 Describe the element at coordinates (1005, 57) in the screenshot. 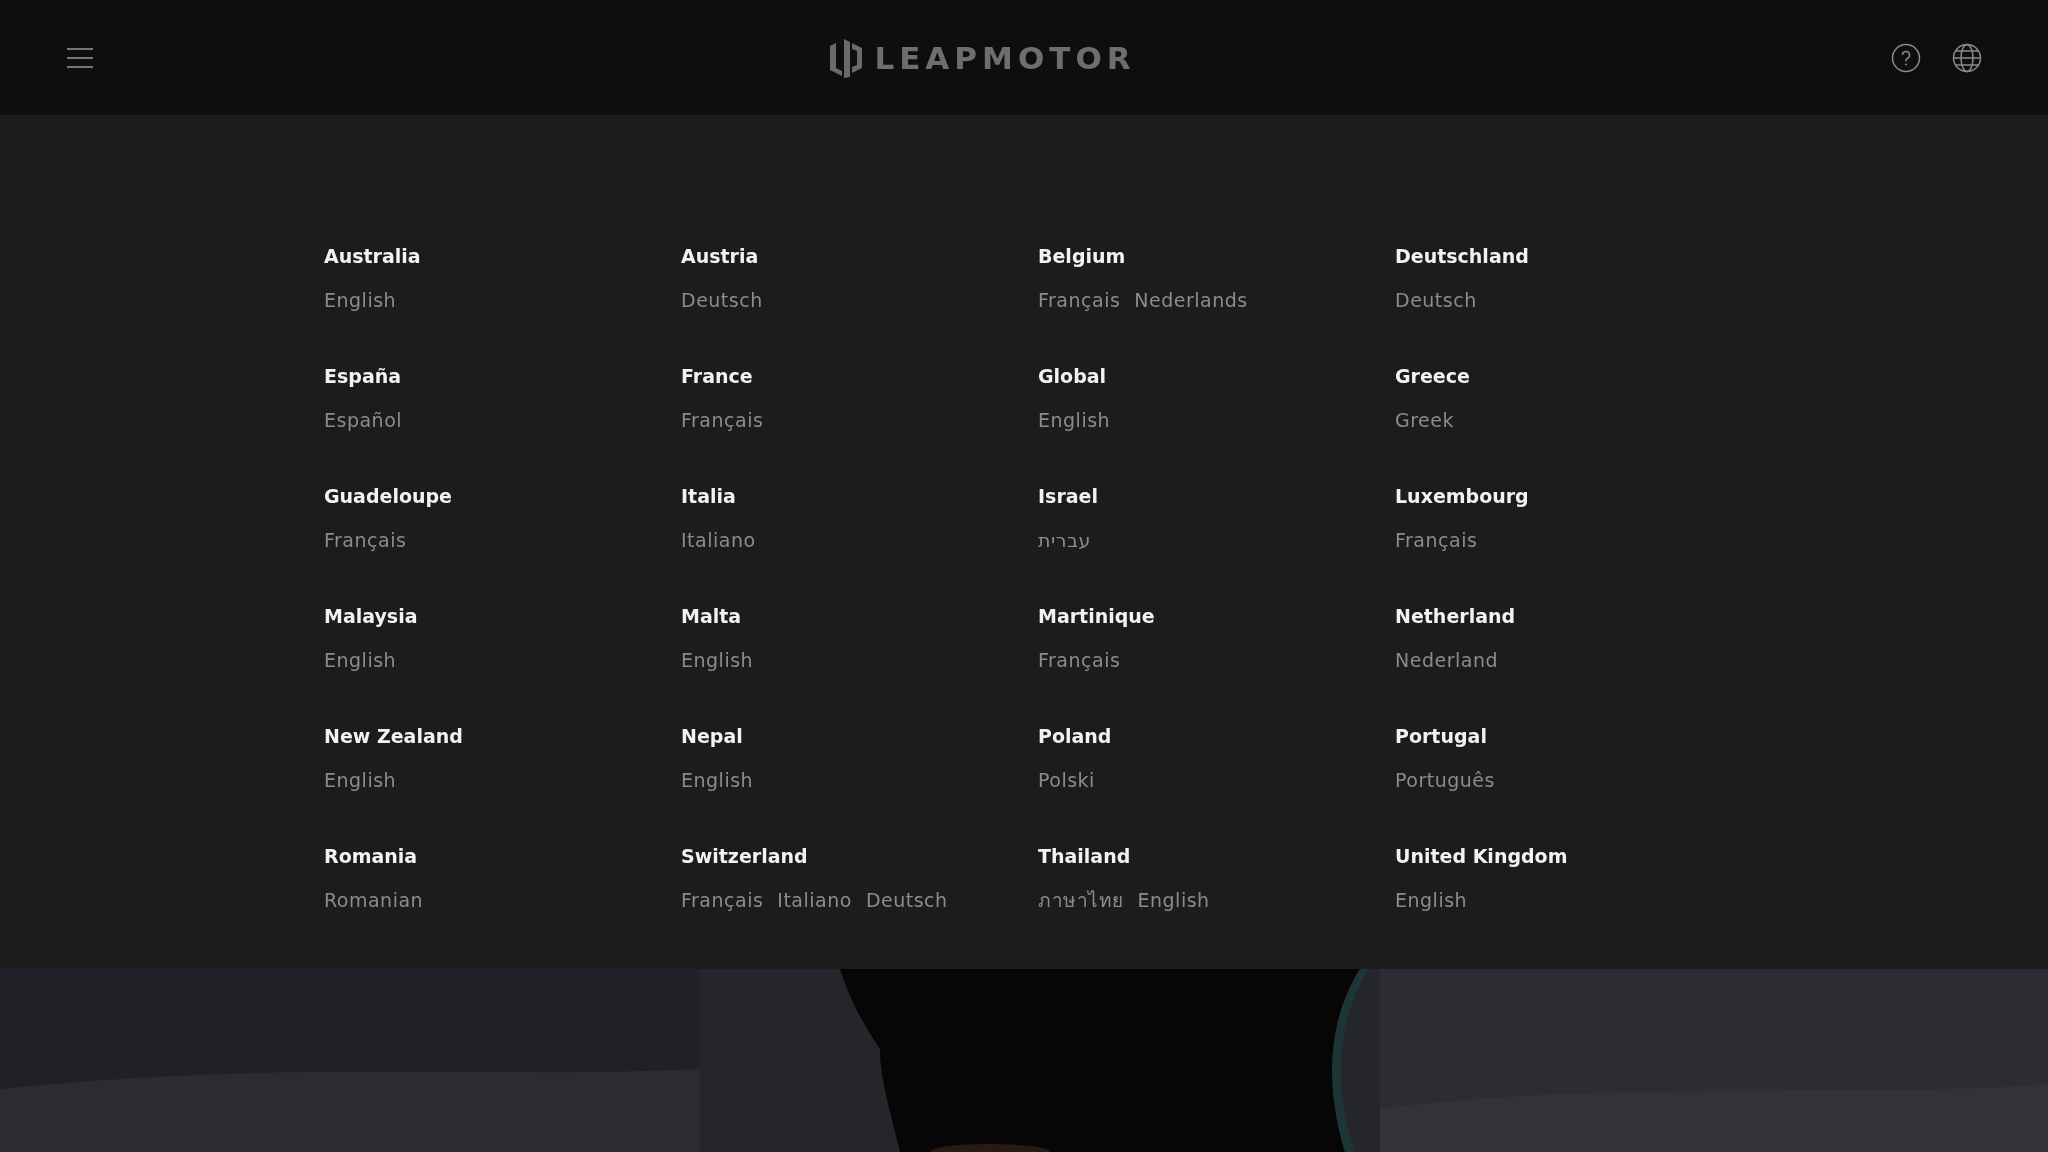

I see `brand-logo: LEAPMOTOR` at that location.